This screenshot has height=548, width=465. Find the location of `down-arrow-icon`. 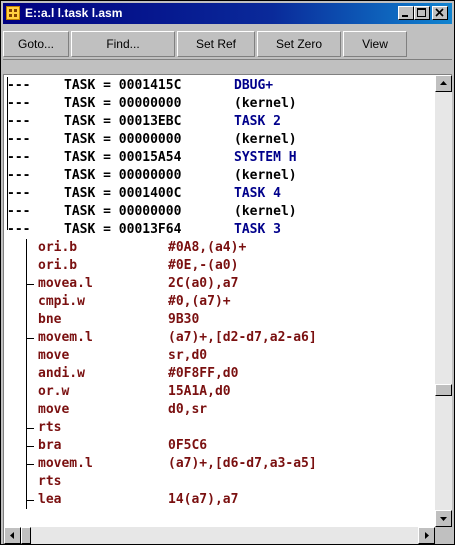

down-arrow-icon is located at coordinates (443, 519).